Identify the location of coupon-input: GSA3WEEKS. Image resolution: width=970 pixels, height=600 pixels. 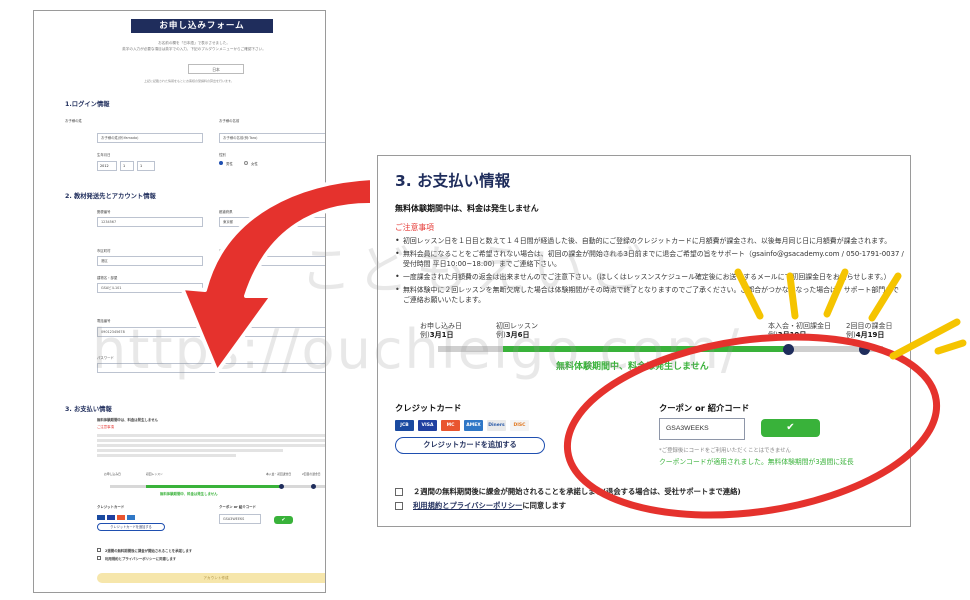
(702, 429).